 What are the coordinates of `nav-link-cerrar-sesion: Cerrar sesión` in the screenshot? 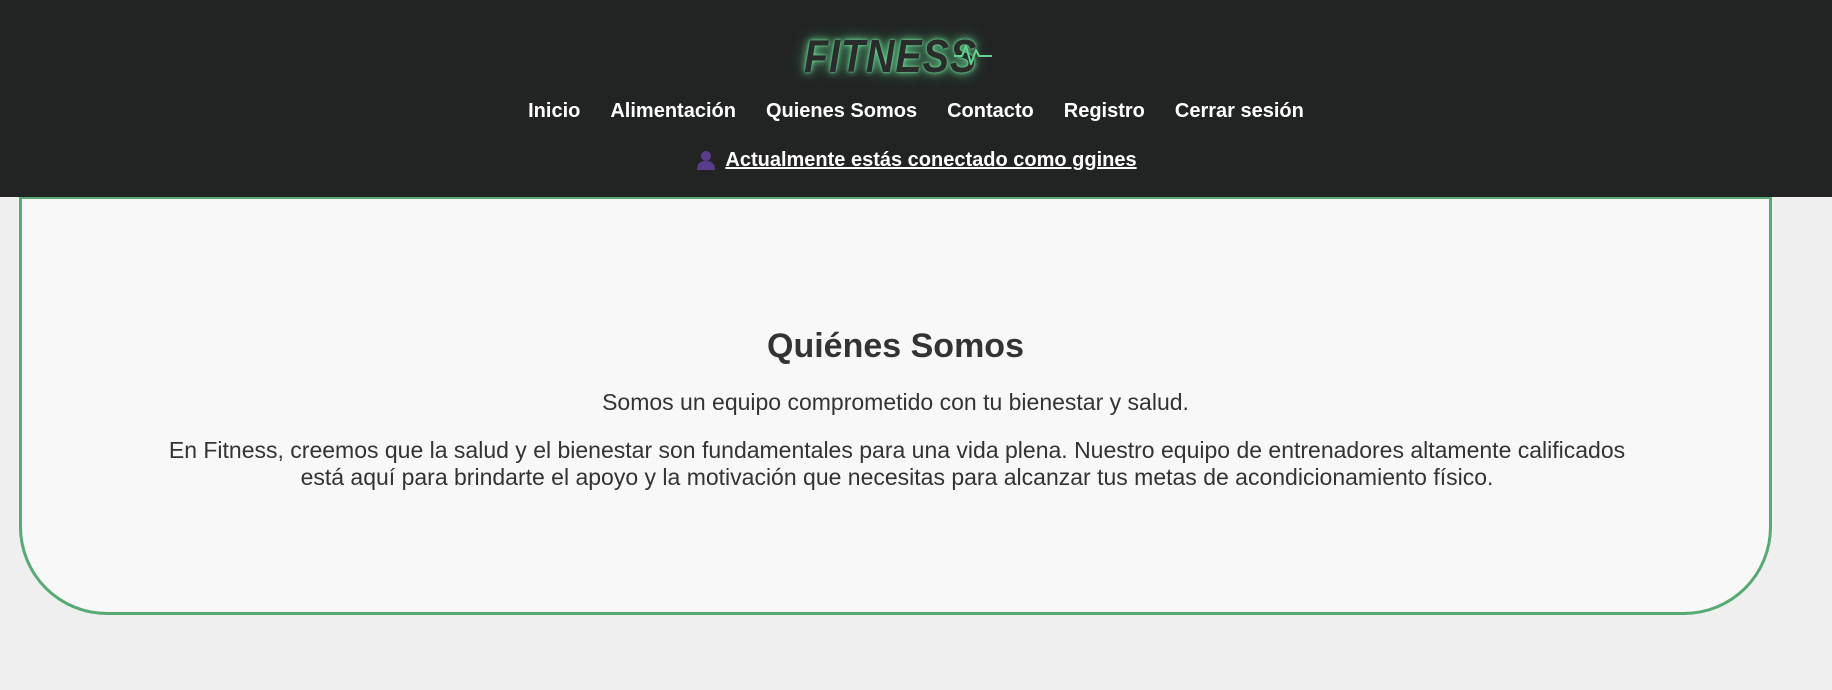 It's located at (1239, 111).